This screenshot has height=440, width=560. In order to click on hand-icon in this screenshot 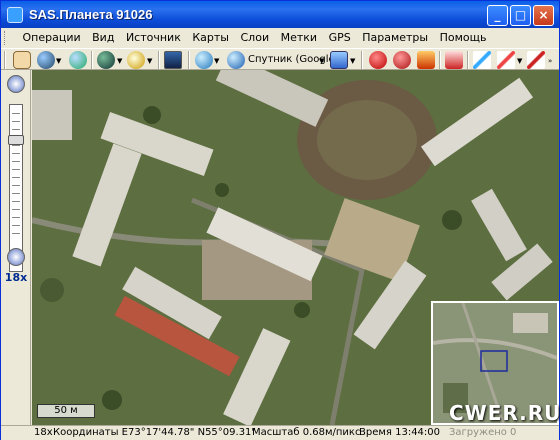, I will do `click(22, 60)`.